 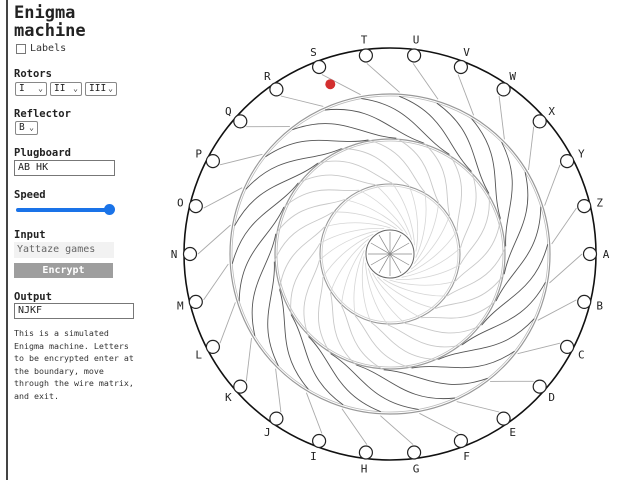 What do you see at coordinates (174, 254) in the screenshot?
I see `letter-label: N` at bounding box center [174, 254].